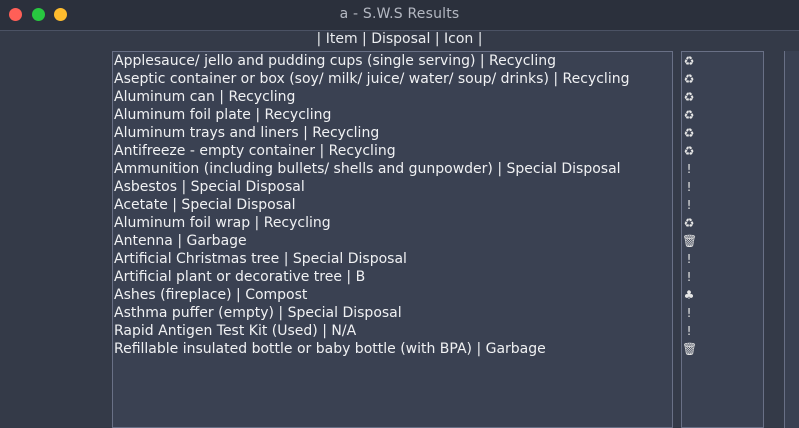 Image resolution: width=799 pixels, height=428 pixels. What do you see at coordinates (689, 295) in the screenshot?
I see `compost-icon: ♣` at bounding box center [689, 295].